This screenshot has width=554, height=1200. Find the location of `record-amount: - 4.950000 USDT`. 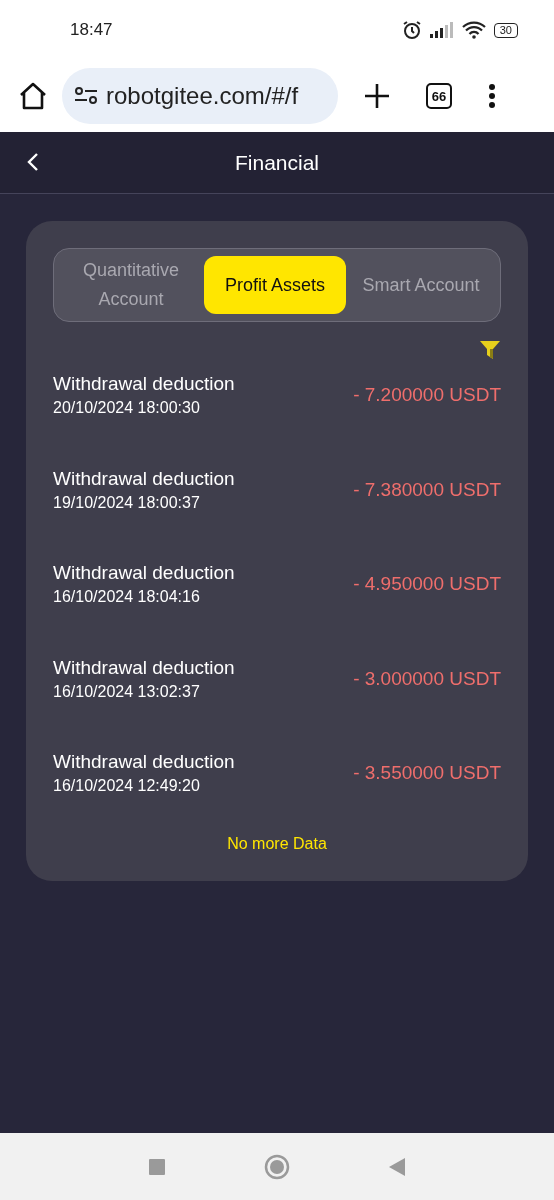

record-amount: - 4.950000 USDT is located at coordinates (427, 584).